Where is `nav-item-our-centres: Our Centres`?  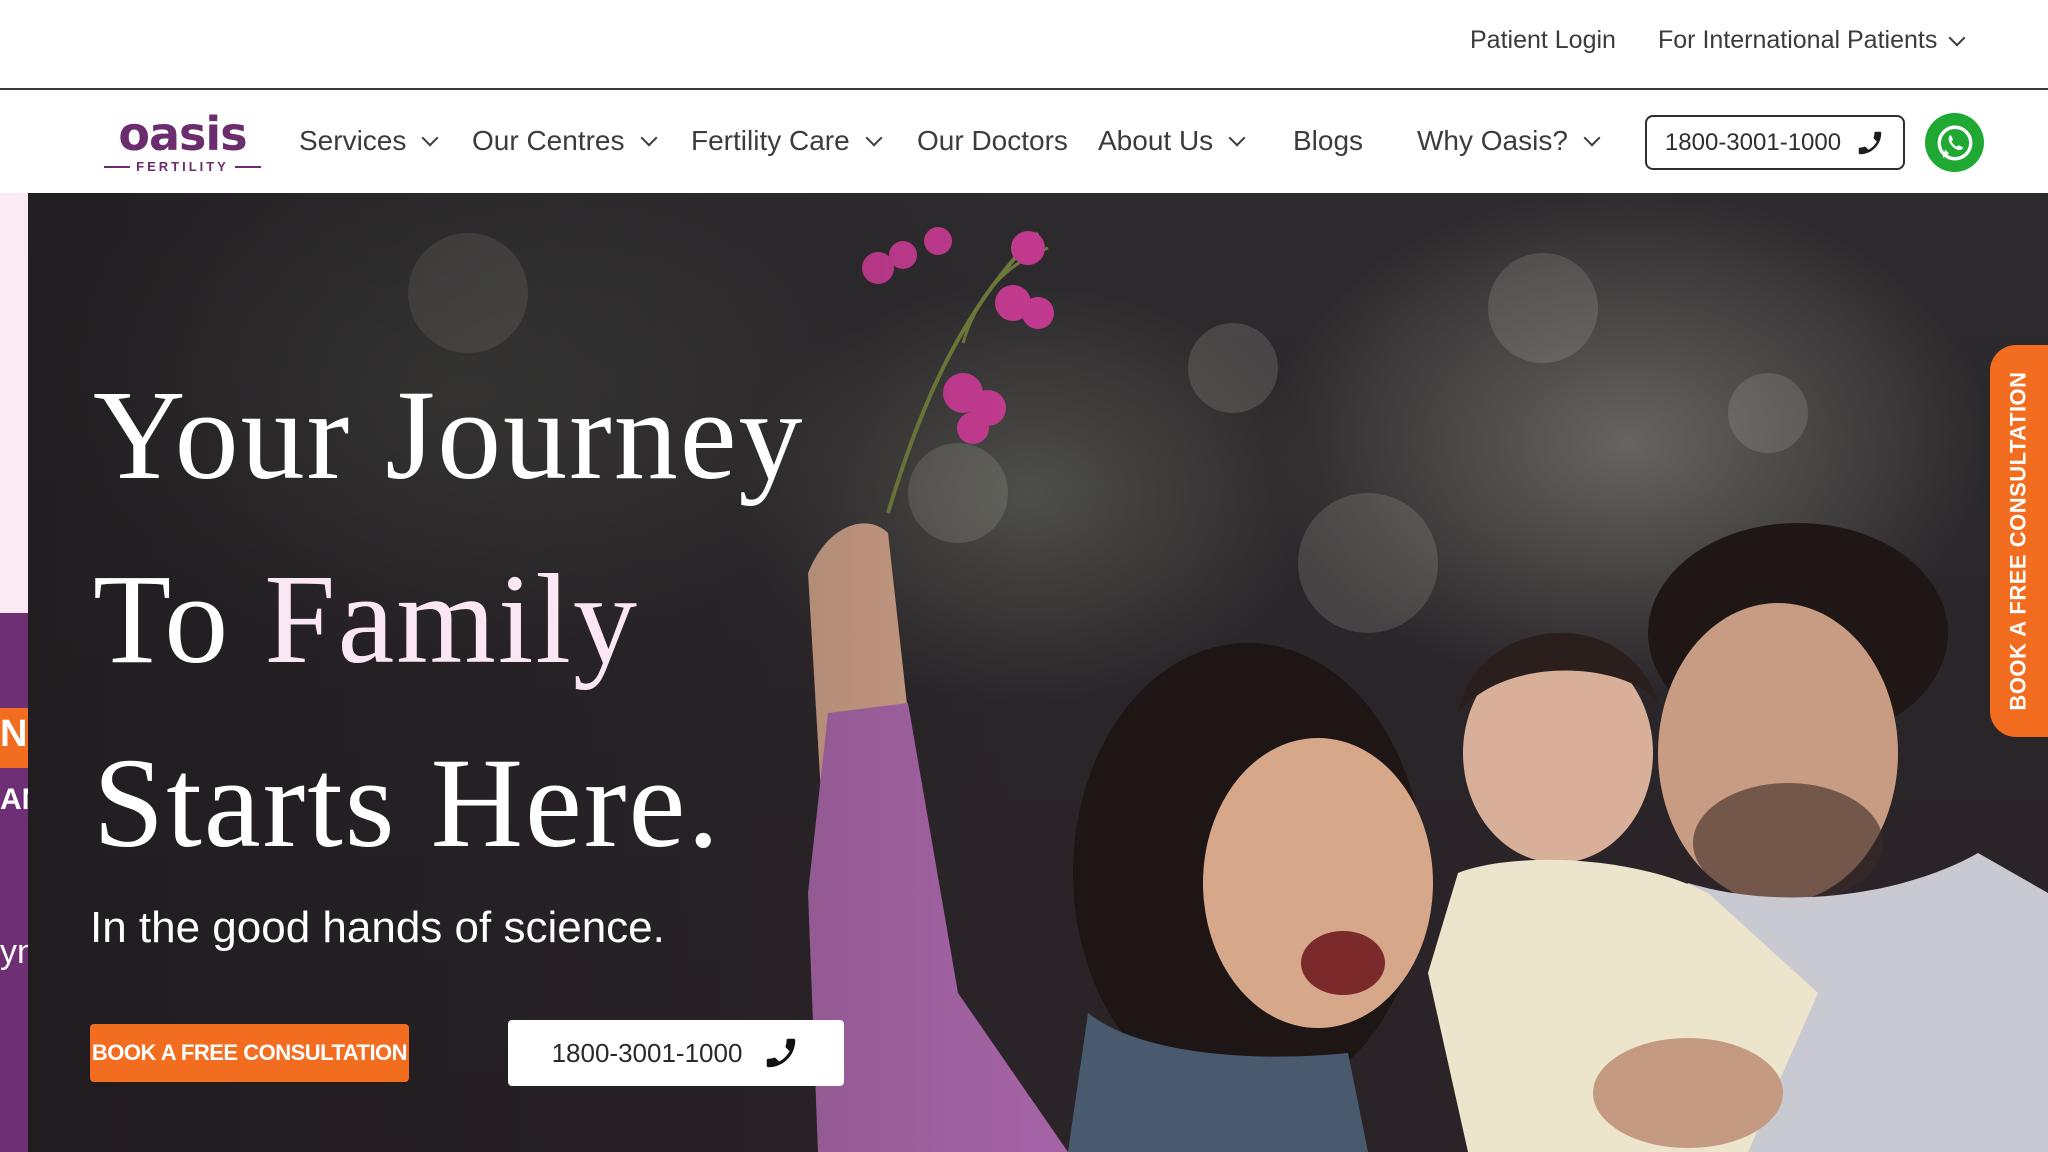
nav-item-our-centres: Our Centres is located at coordinates (564, 141).